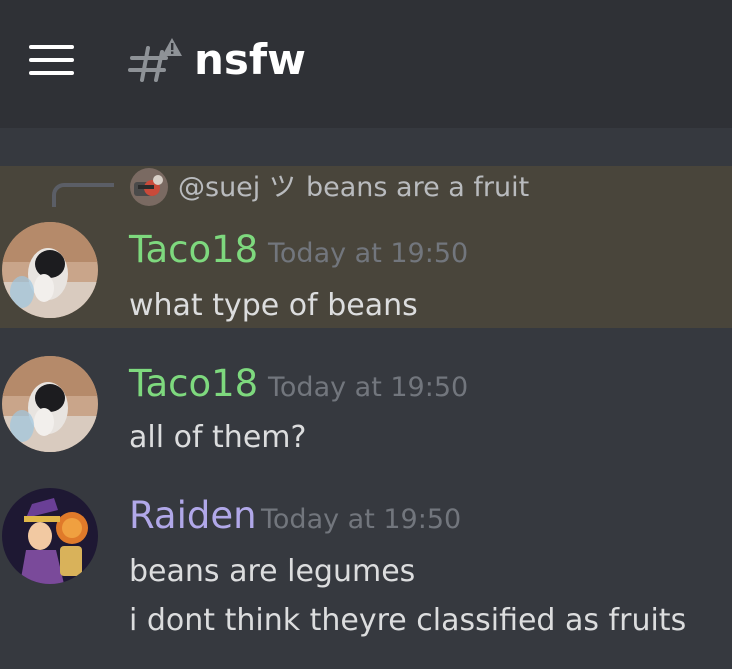 The width and height of the screenshot is (732, 669). Describe the element at coordinates (273, 305) in the screenshot. I see `message-text: what type of beans` at that location.